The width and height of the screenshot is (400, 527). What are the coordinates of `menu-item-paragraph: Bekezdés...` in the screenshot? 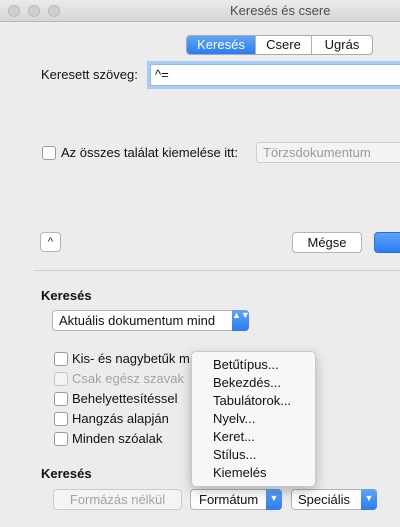 It's located at (253, 383).